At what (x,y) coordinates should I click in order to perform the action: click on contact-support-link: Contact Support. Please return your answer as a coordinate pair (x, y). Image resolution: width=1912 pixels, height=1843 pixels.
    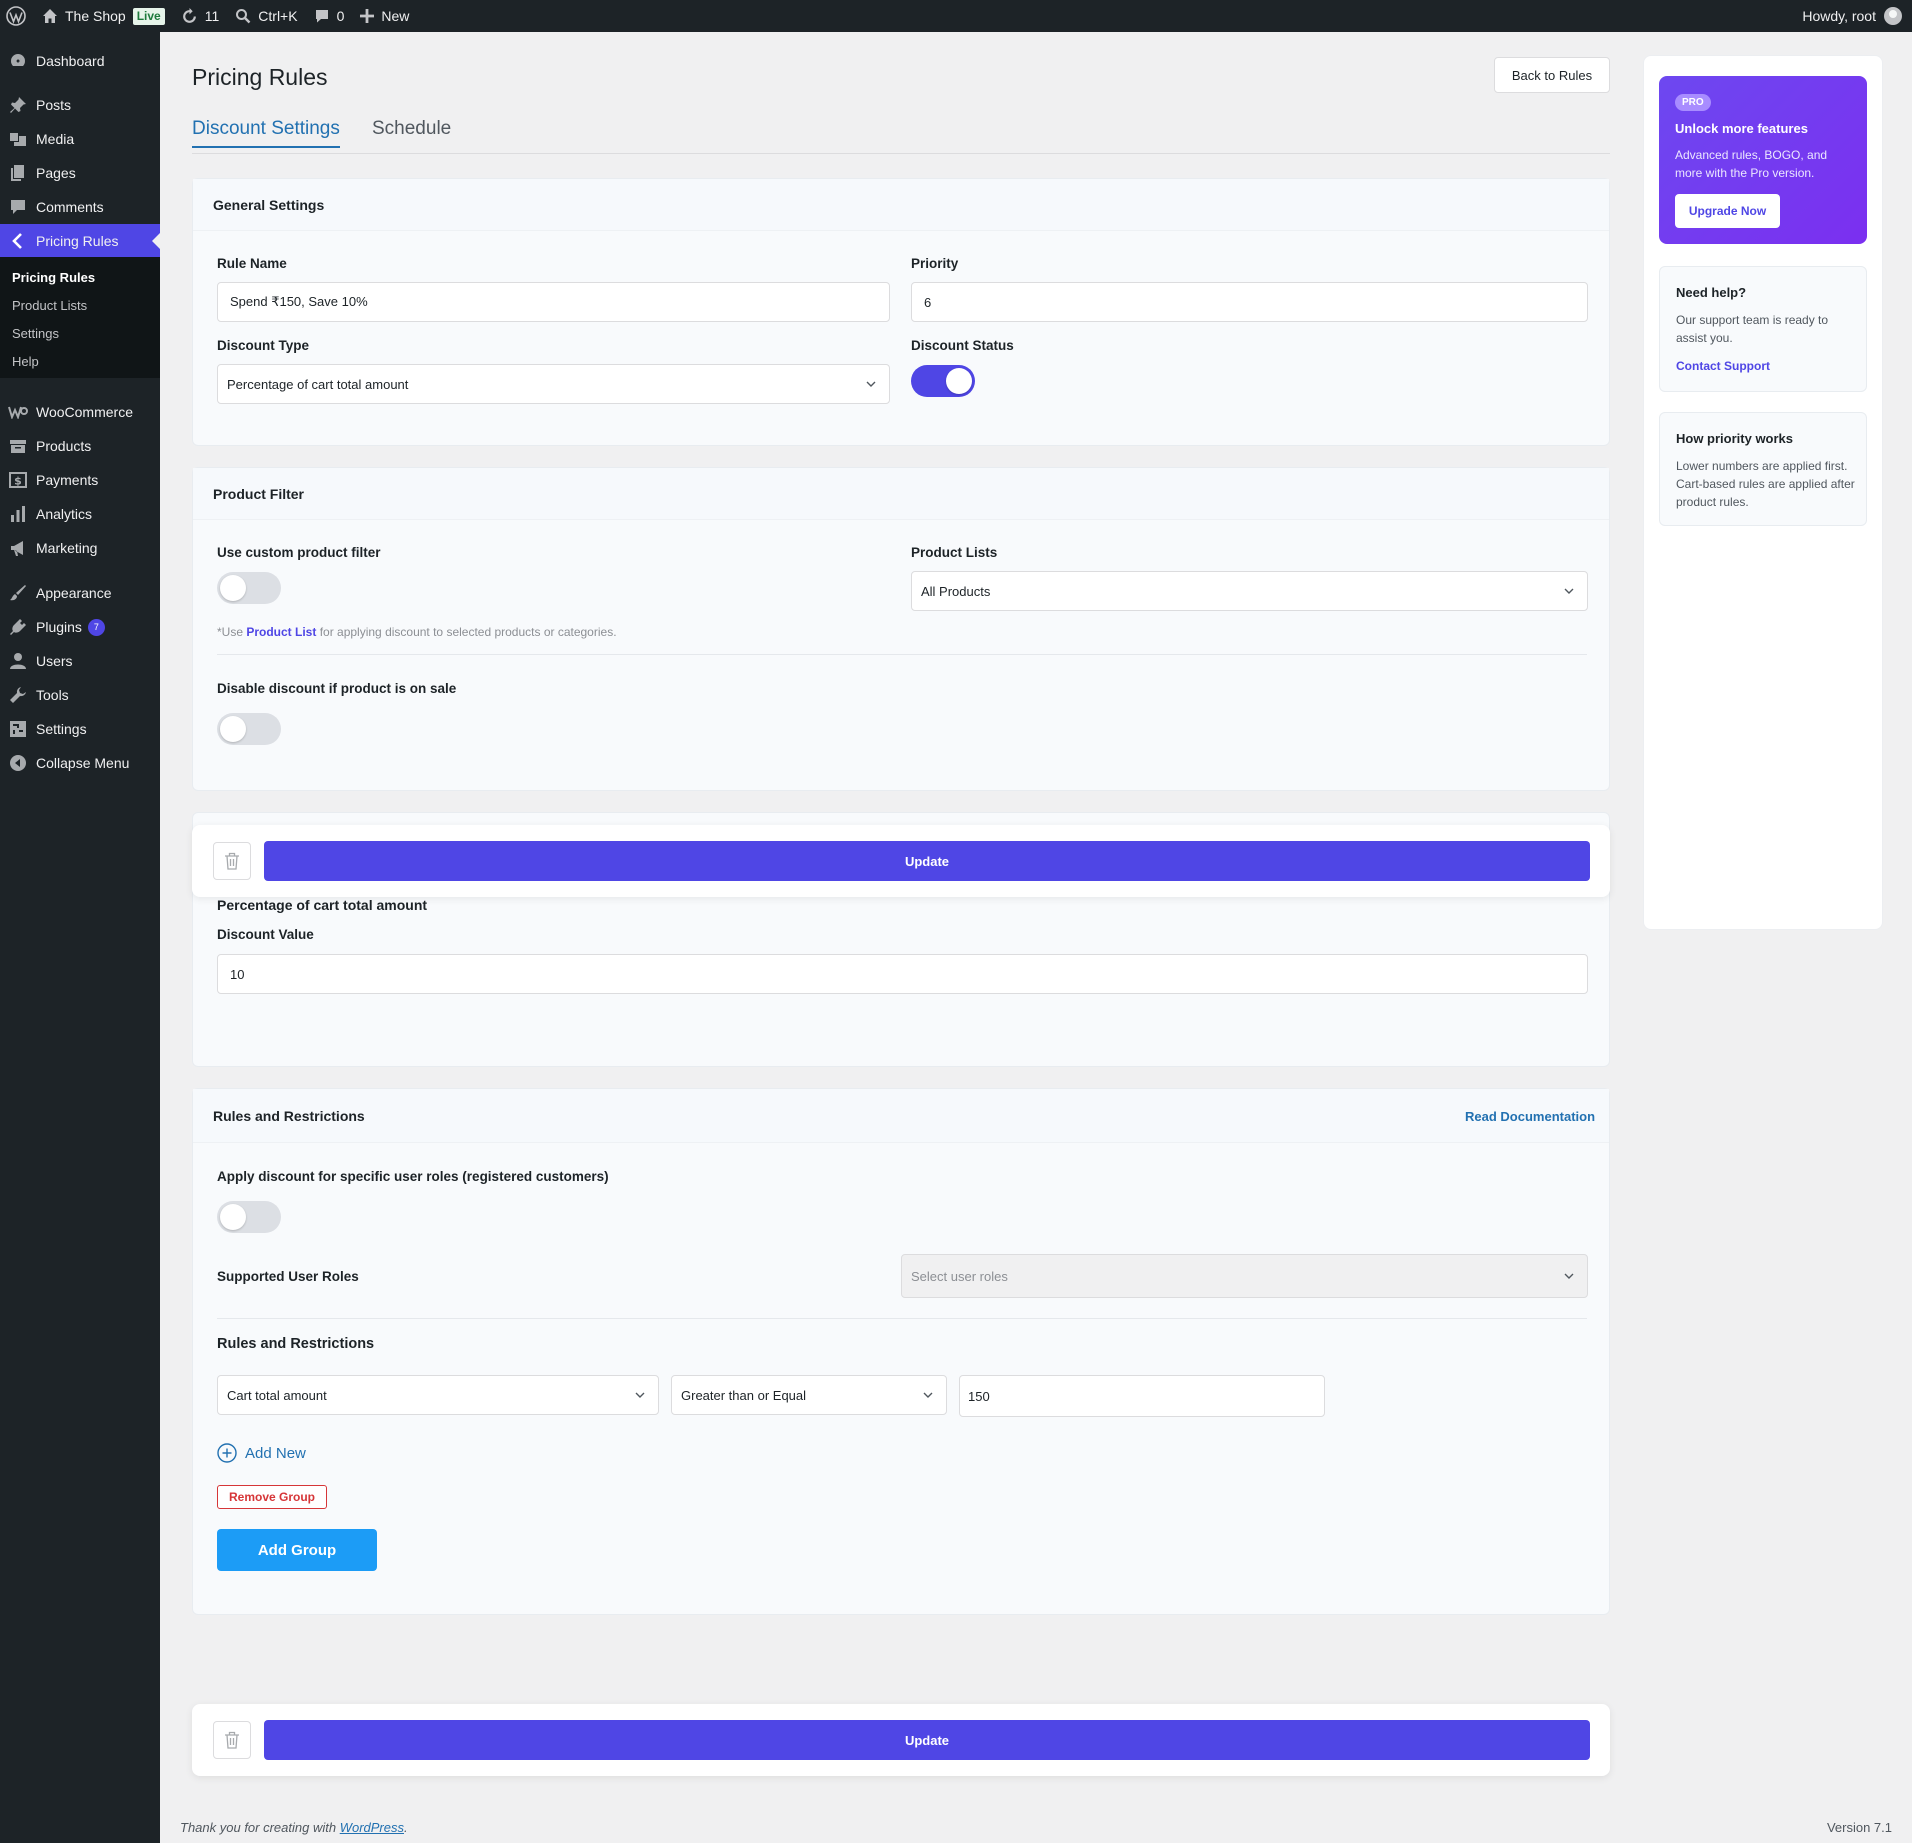
    Looking at the image, I should click on (1723, 366).